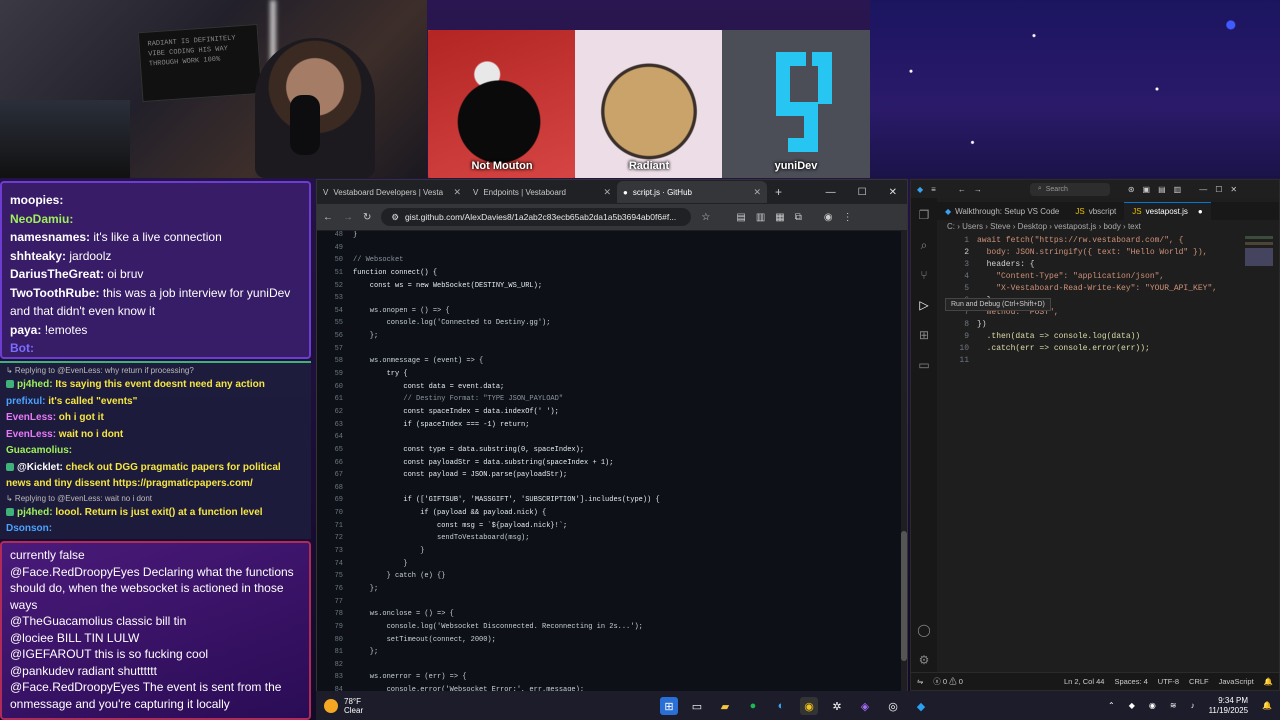  Describe the element at coordinates (778, 192) in the screenshot. I see `new-tab-button: +` at that location.